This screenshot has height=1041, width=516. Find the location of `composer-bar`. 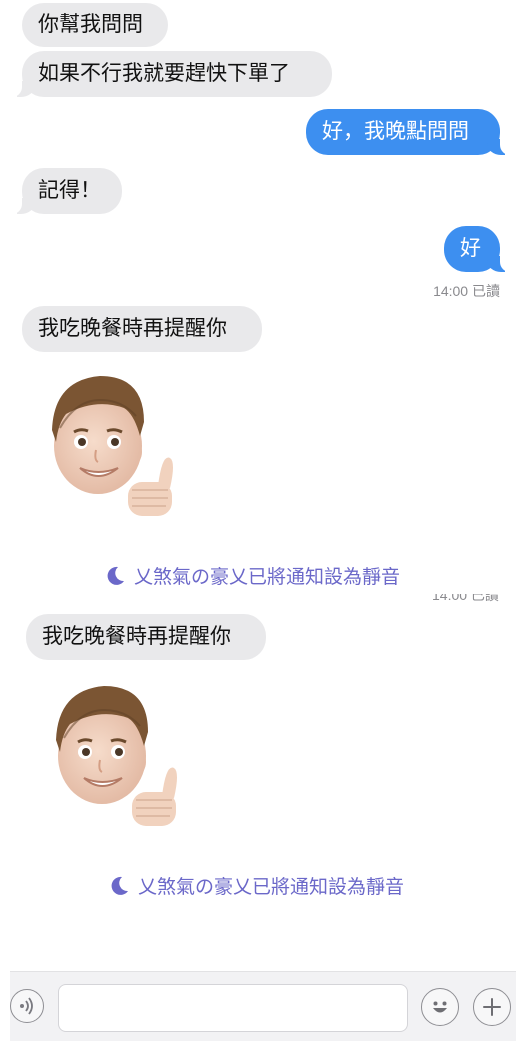

composer-bar is located at coordinates (263, 1006).